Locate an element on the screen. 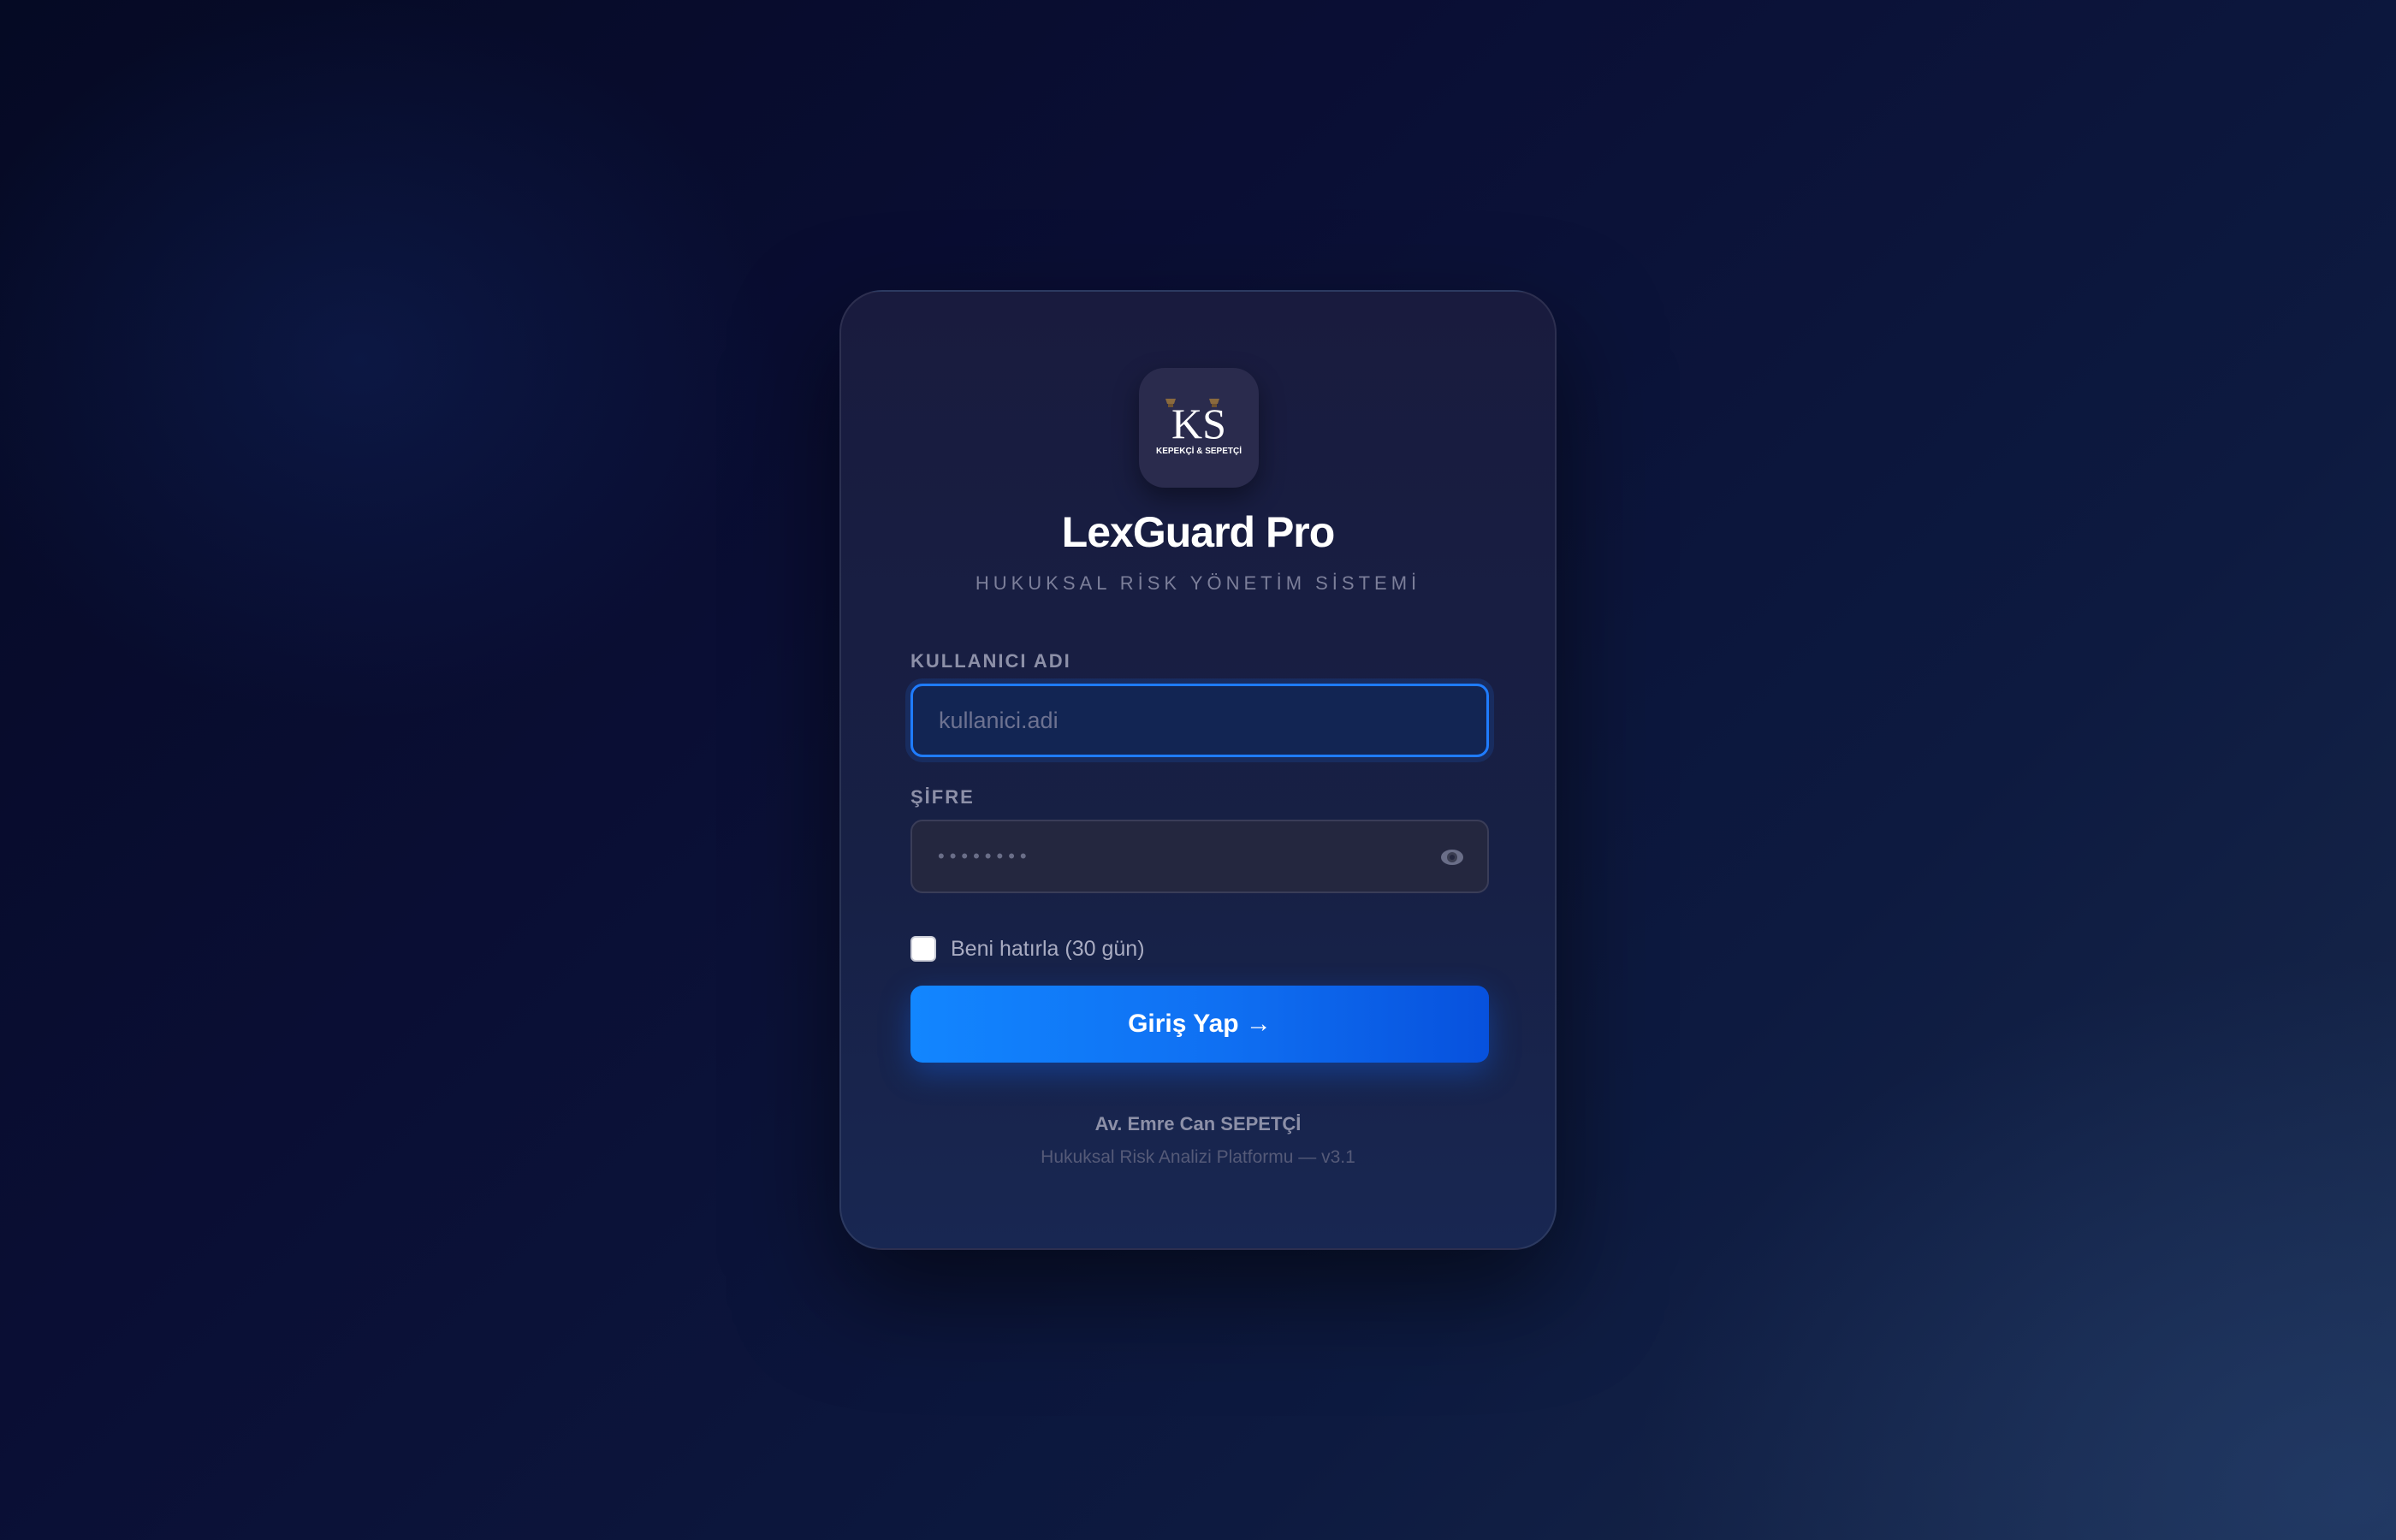 Image resolution: width=2396 pixels, height=1540 pixels. username-input is located at coordinates (1199, 720).